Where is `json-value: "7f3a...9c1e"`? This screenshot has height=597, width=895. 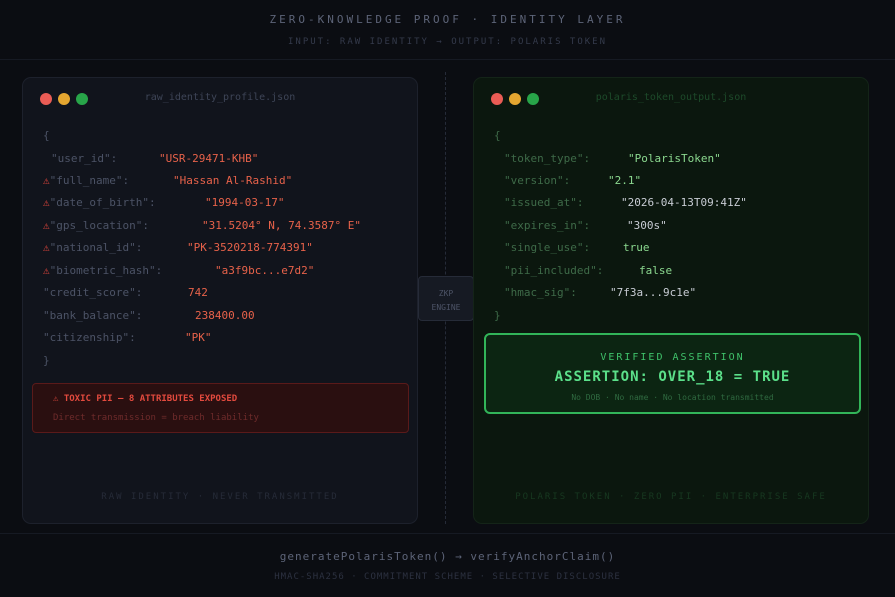 json-value: "7f3a...9c1e" is located at coordinates (653, 292).